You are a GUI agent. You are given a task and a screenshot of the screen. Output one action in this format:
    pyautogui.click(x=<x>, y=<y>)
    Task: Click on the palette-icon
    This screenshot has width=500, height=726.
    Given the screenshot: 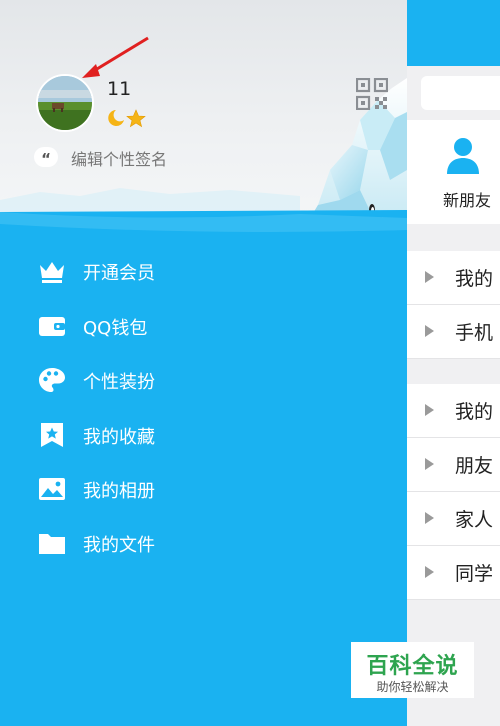 What is the action you would take?
    pyautogui.click(x=52, y=380)
    